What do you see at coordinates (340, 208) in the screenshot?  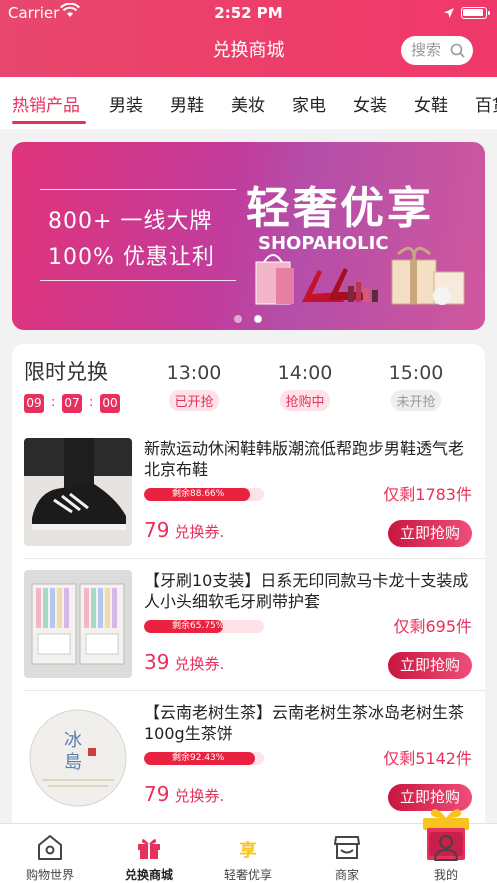 I see `banner-headline: 轻奢优享` at bounding box center [340, 208].